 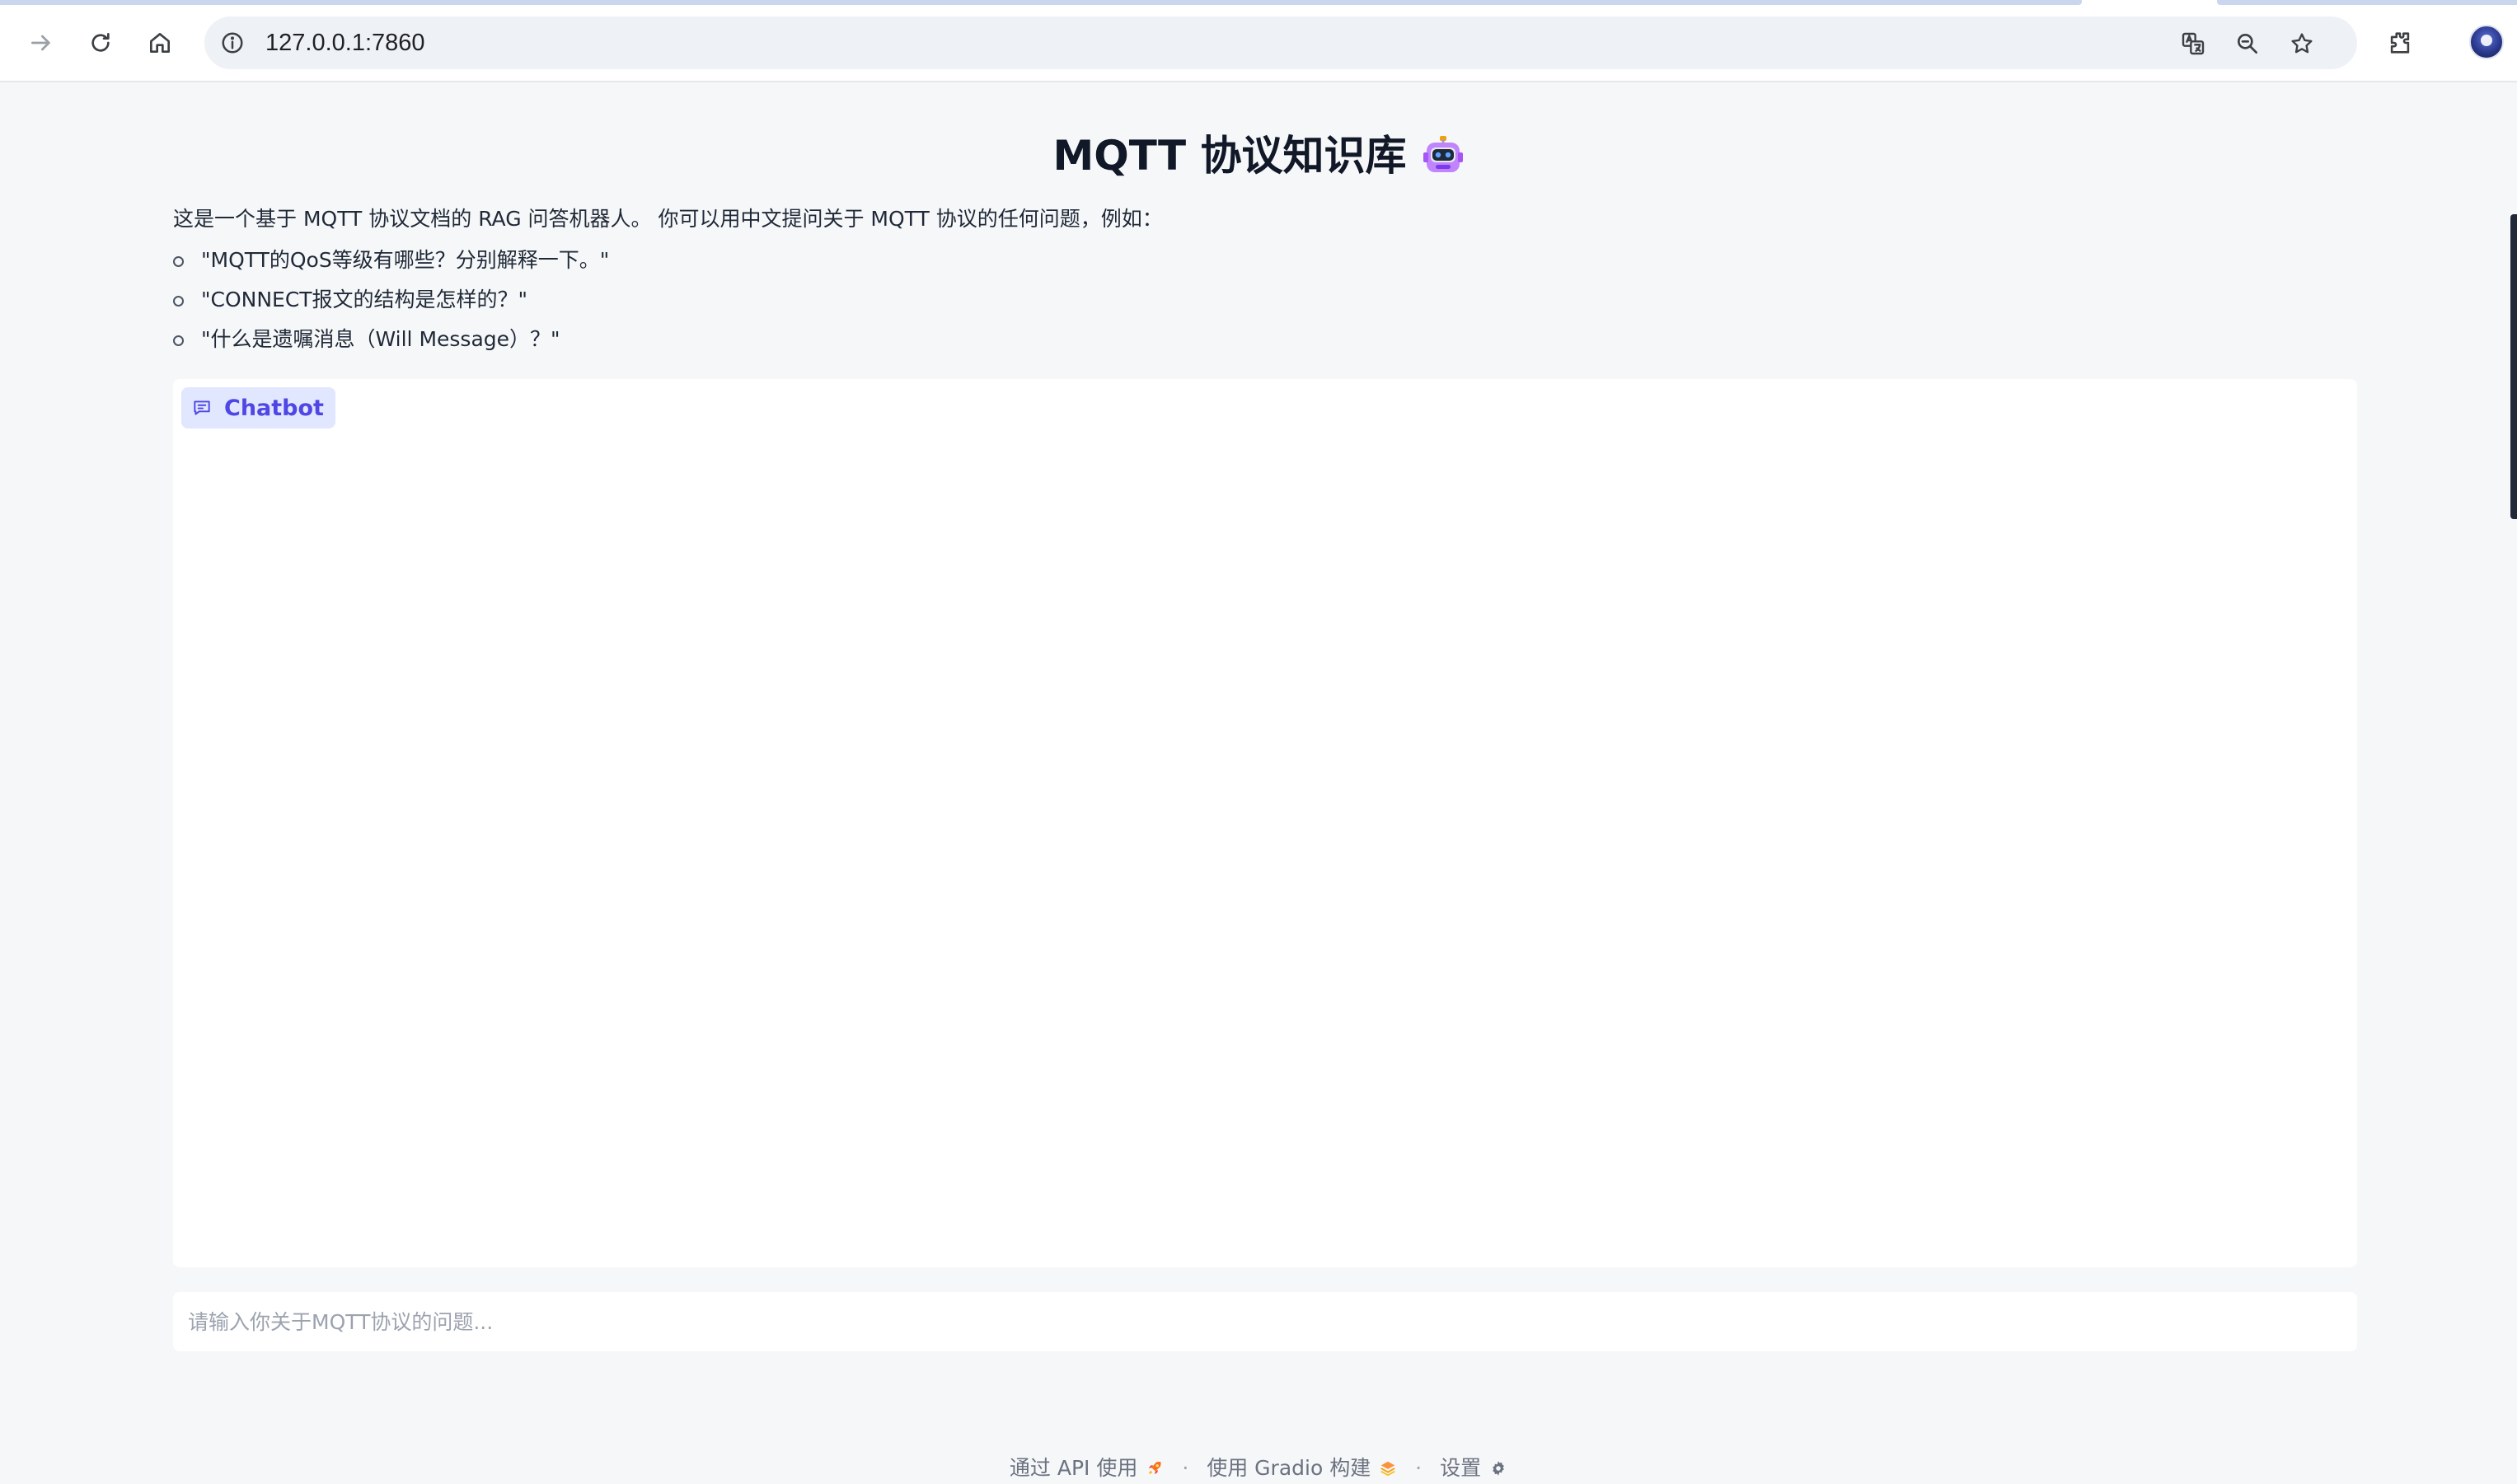 What do you see at coordinates (1041, 3) in the screenshot?
I see `tab-strip-edge` at bounding box center [1041, 3].